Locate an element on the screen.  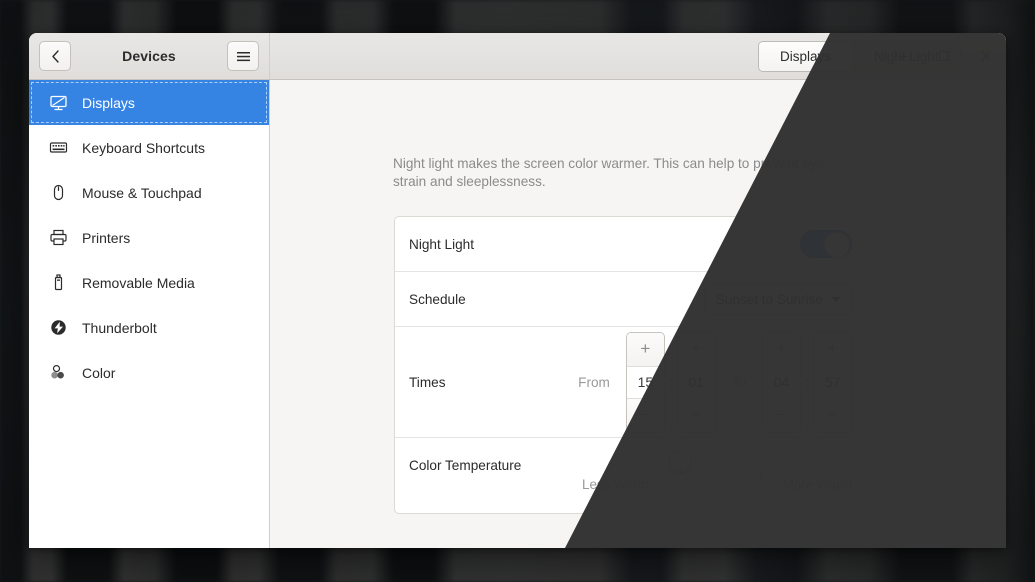
close-icon is located at coordinates (986, 56).